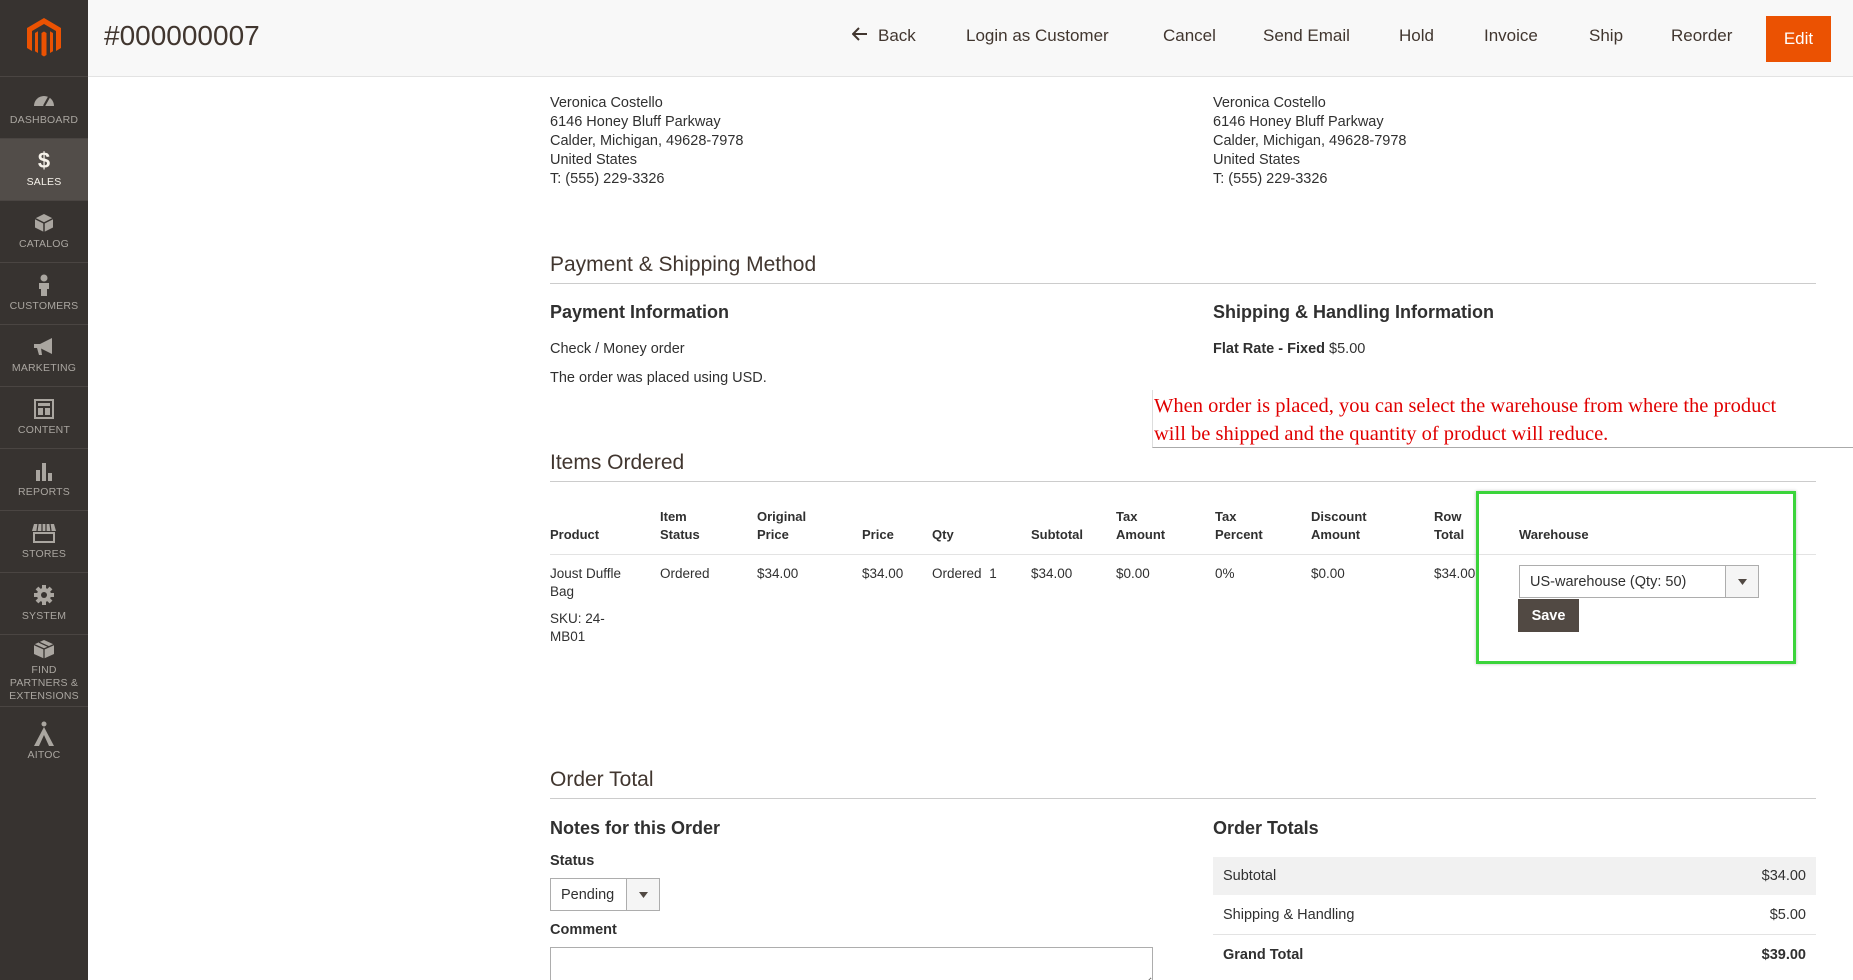  Describe the element at coordinates (1289, 915) in the screenshot. I see `totals-label: Shipping & Handling` at that location.